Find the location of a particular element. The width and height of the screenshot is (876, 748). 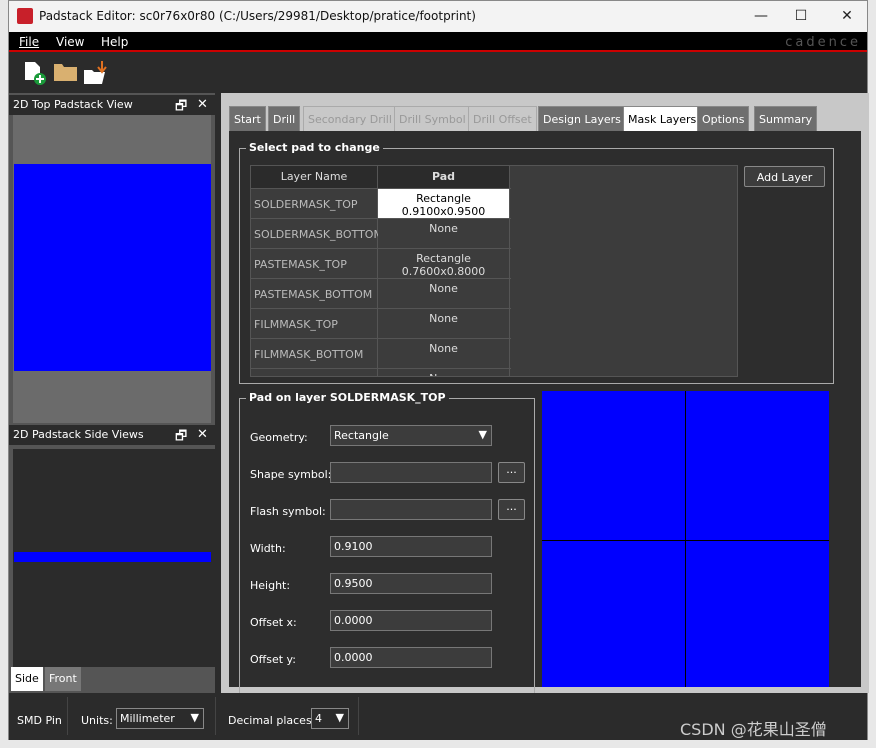

shape-symbol-input is located at coordinates (411, 472).